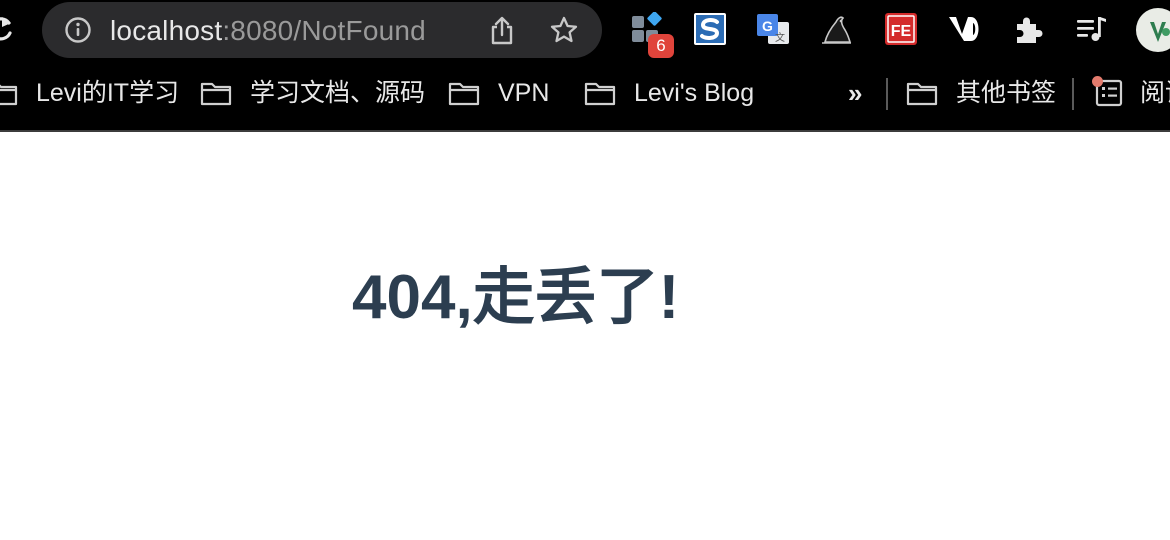  I want to click on bookmarks-overflow-button: », so click(855, 93).